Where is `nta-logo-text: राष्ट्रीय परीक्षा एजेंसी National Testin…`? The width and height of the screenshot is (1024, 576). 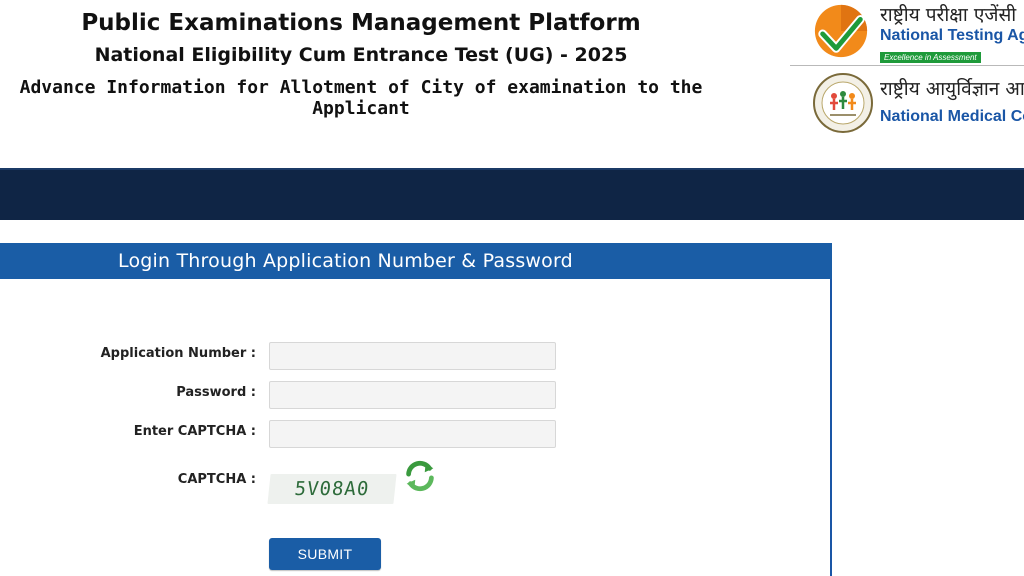 nta-logo-text: राष्ट्रीय परीक्षा एजेंसी National Testin… is located at coordinates (952, 33).